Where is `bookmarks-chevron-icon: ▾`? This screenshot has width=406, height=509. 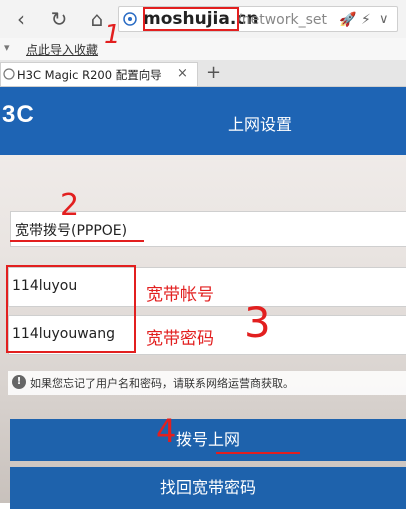
bookmarks-chevron-icon: ▾ is located at coordinates (7, 47).